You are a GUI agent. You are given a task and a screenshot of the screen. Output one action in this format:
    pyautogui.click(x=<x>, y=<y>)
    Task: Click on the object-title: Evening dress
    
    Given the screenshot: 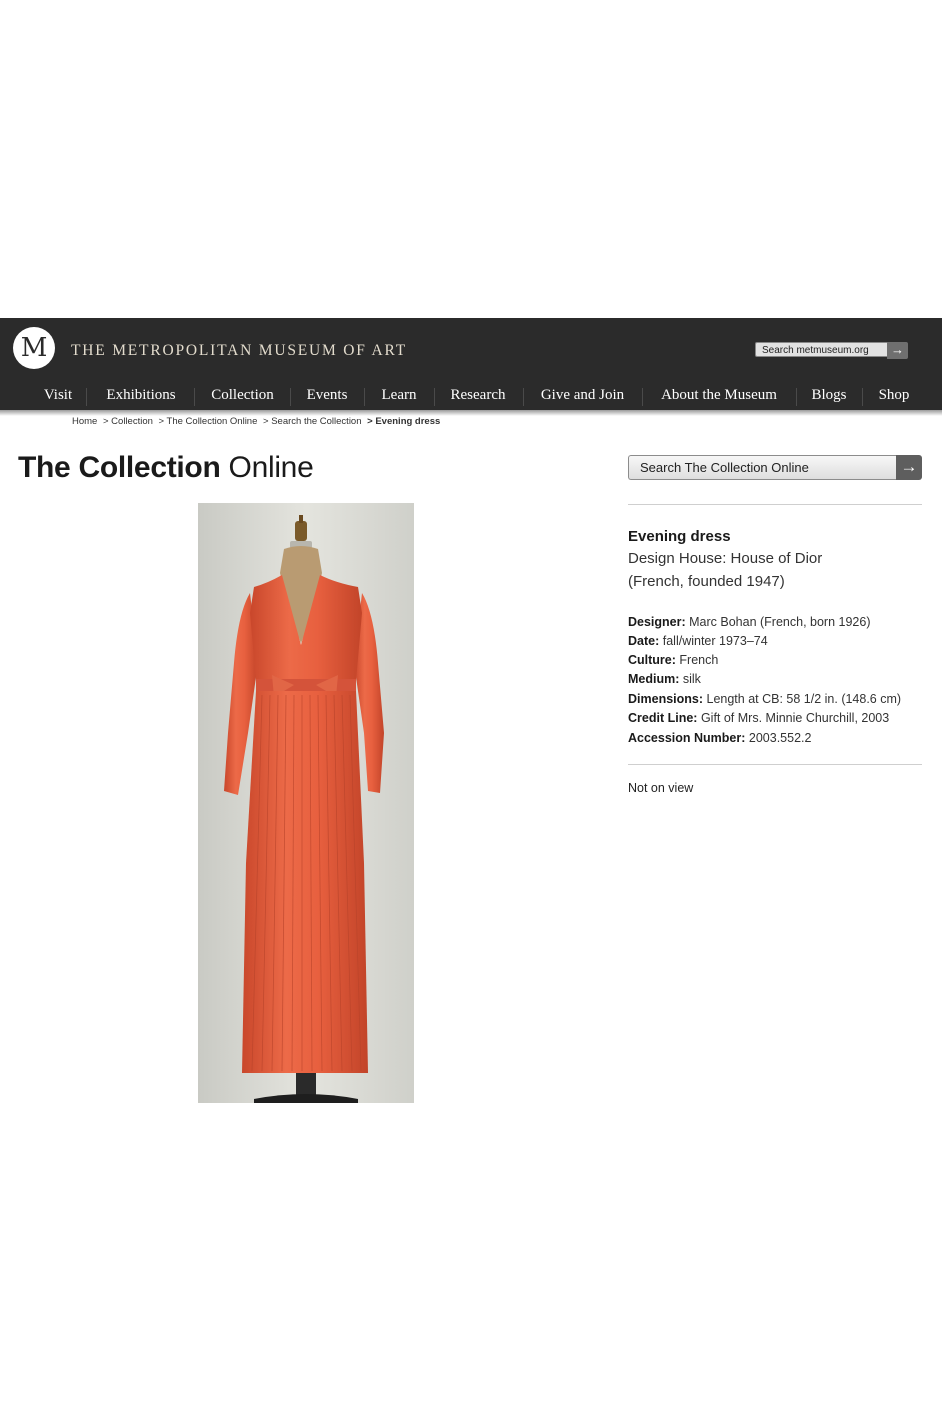 What is the action you would take?
    pyautogui.click(x=679, y=536)
    